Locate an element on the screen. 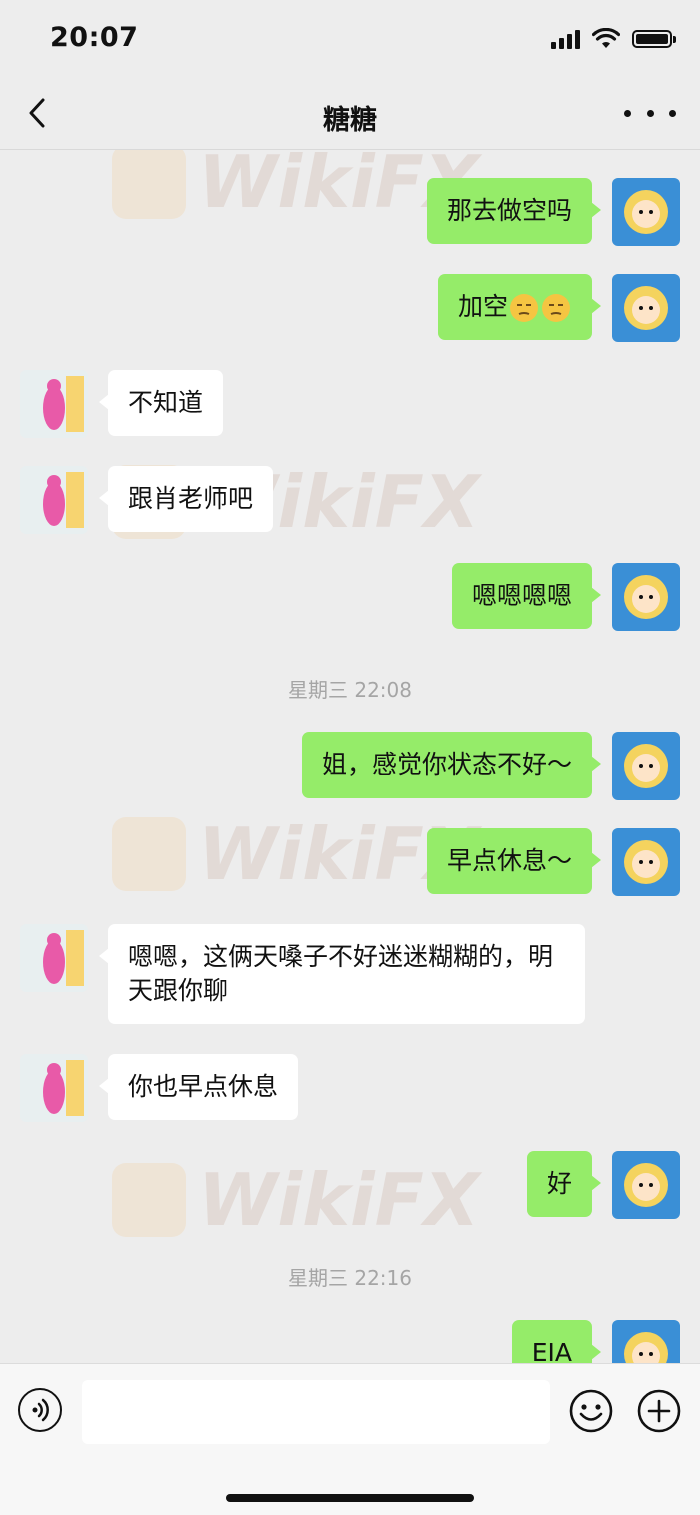 This screenshot has width=700, height=1515. outgoing-message: 好 is located at coordinates (564, 1184).